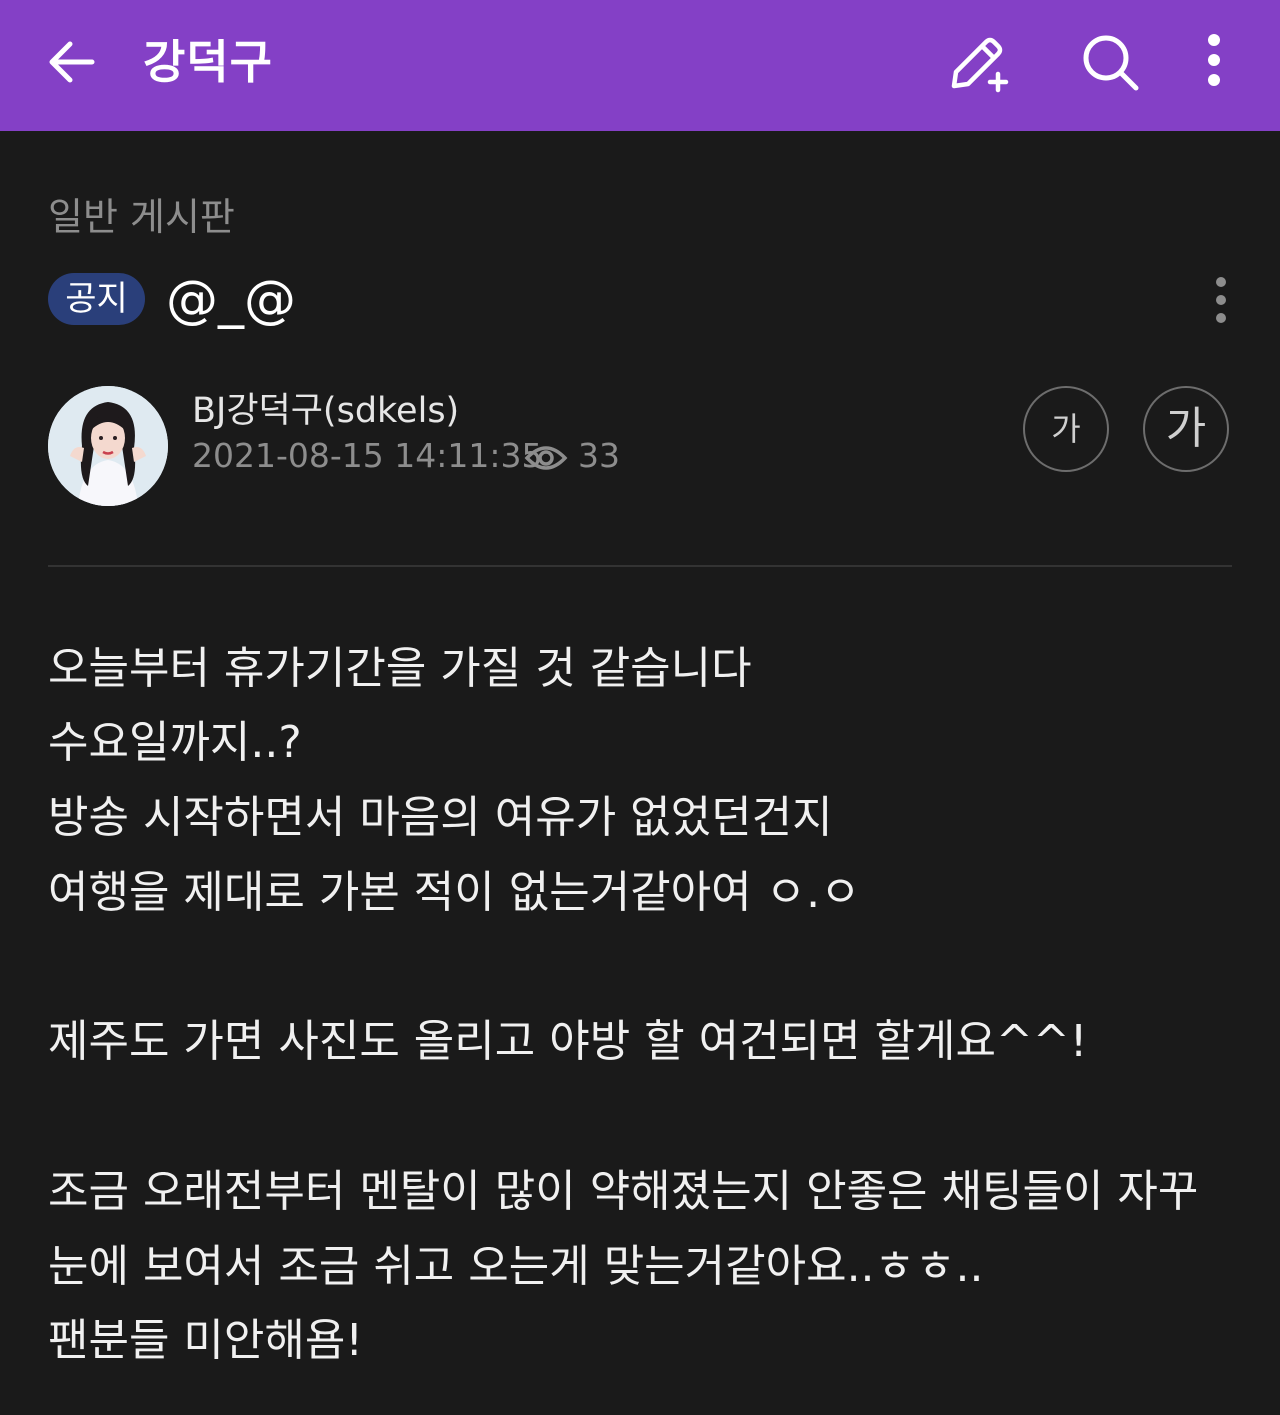 The image size is (1280, 1415). Describe the element at coordinates (516, 1266) in the screenshot. I see `post-body-line: 눈에 보여서 조금 쉬고 오는게 맞는거같아요..ㅎㅎ..` at that location.